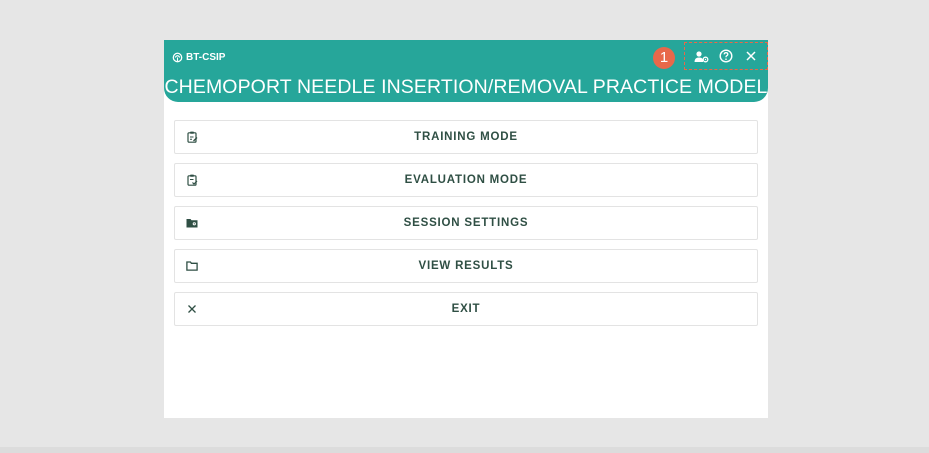 The height and width of the screenshot is (453, 929). What do you see at coordinates (701, 56) in the screenshot?
I see `user-settings-icon` at bounding box center [701, 56].